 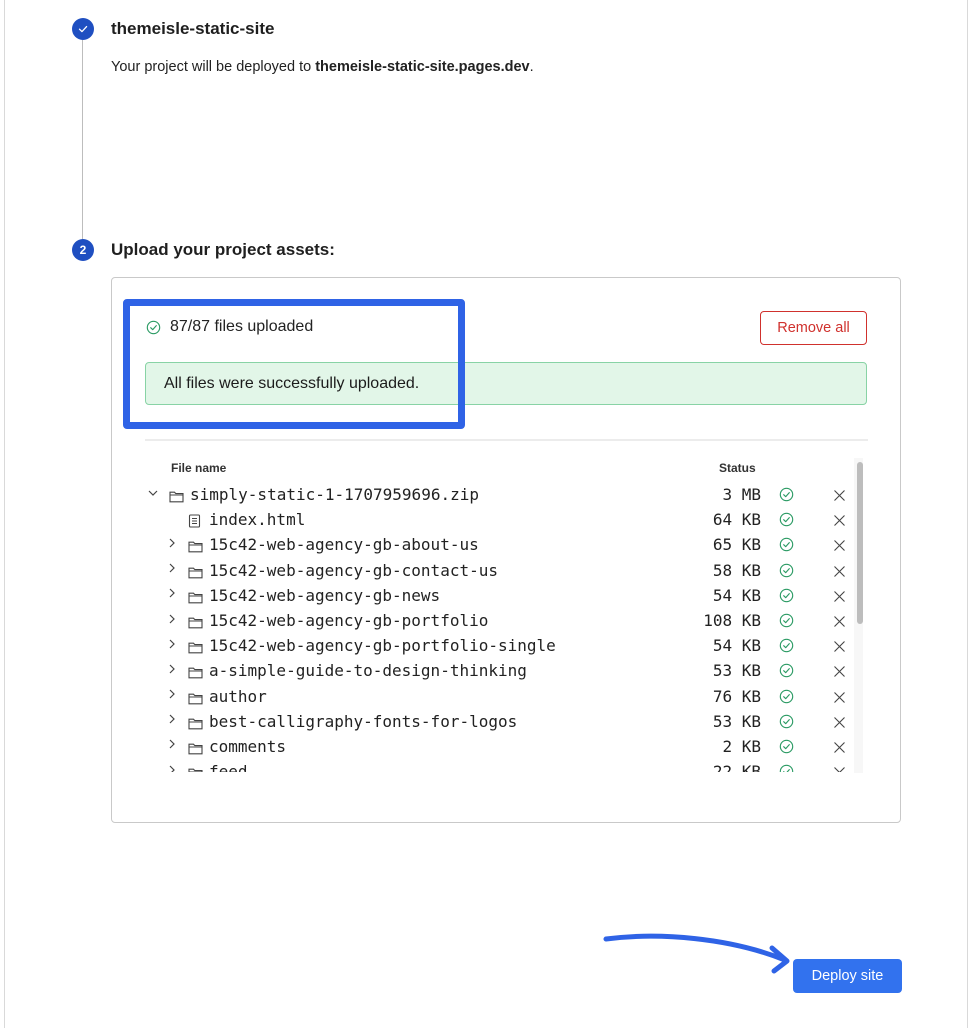 I want to click on file-name: 15c42-web-agency-gb-contact-us, so click(x=353, y=570).